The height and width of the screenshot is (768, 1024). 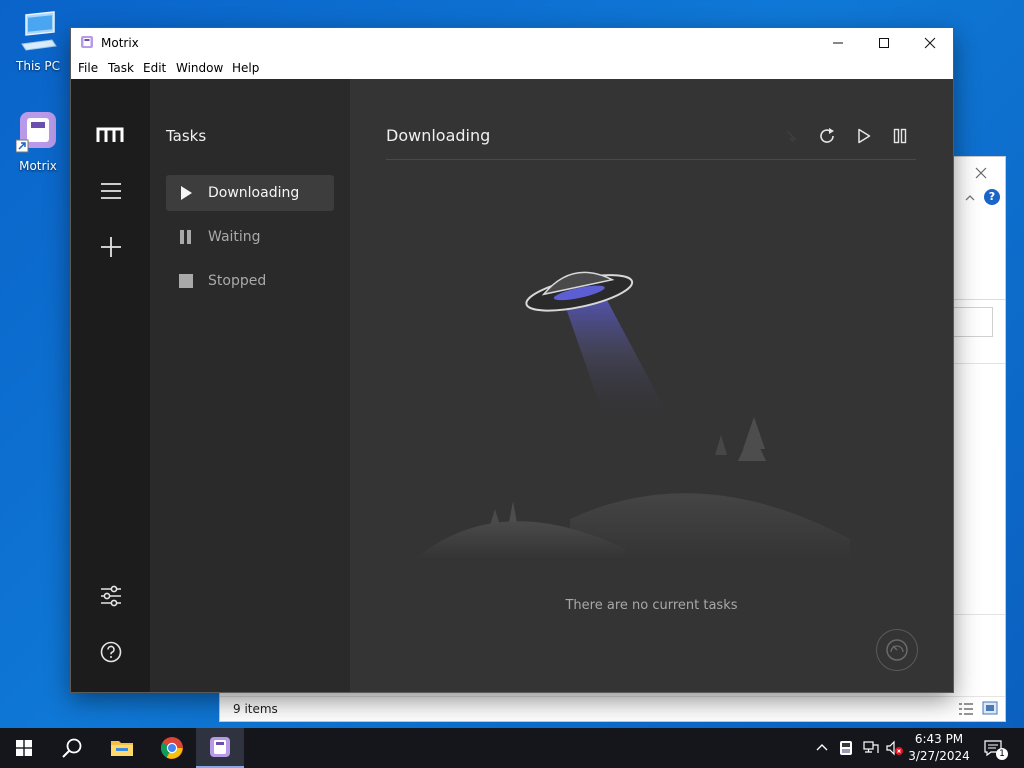 I want to click on task-list-button, so click(x=111, y=191).